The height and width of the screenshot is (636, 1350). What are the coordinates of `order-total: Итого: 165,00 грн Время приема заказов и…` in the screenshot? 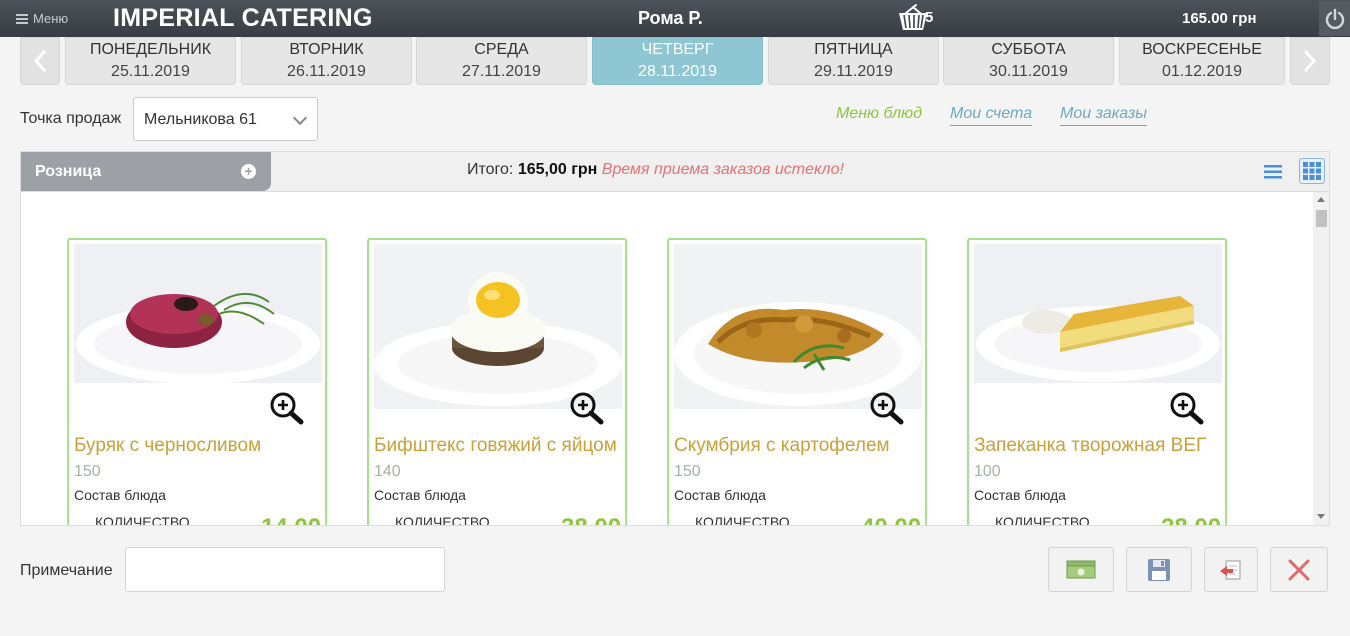 It's located at (655, 170).